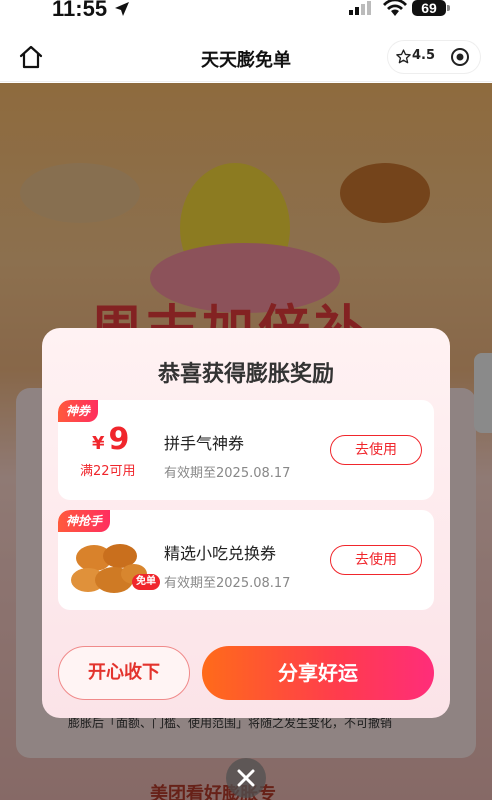 Image resolution: width=492 pixels, height=800 pixels. What do you see at coordinates (429, 8) in the screenshot?
I see `battery-level: 69` at bounding box center [429, 8].